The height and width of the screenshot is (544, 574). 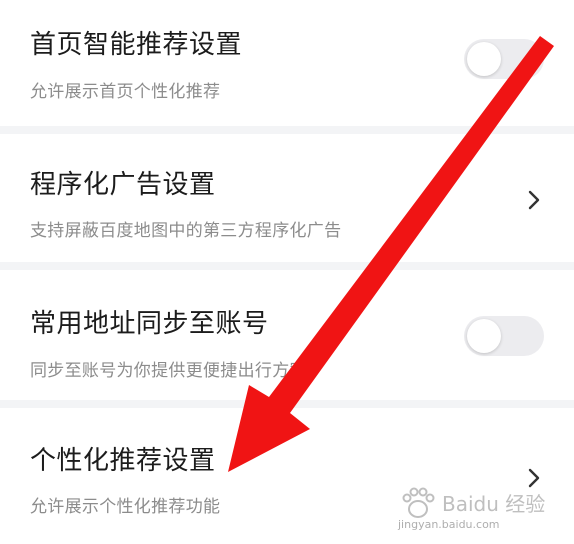 What do you see at coordinates (149, 324) in the screenshot?
I see `setting-title: 常用地址同步至账号` at bounding box center [149, 324].